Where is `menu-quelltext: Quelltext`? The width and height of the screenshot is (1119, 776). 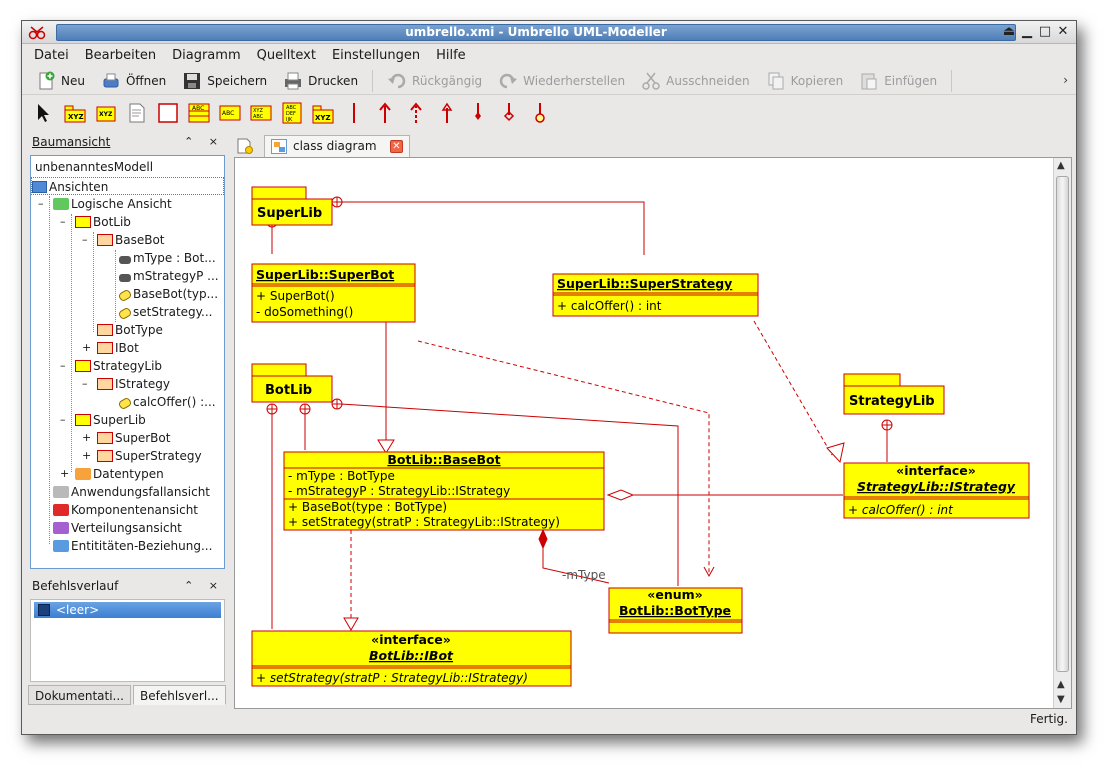
menu-quelltext: Quelltext is located at coordinates (286, 55).